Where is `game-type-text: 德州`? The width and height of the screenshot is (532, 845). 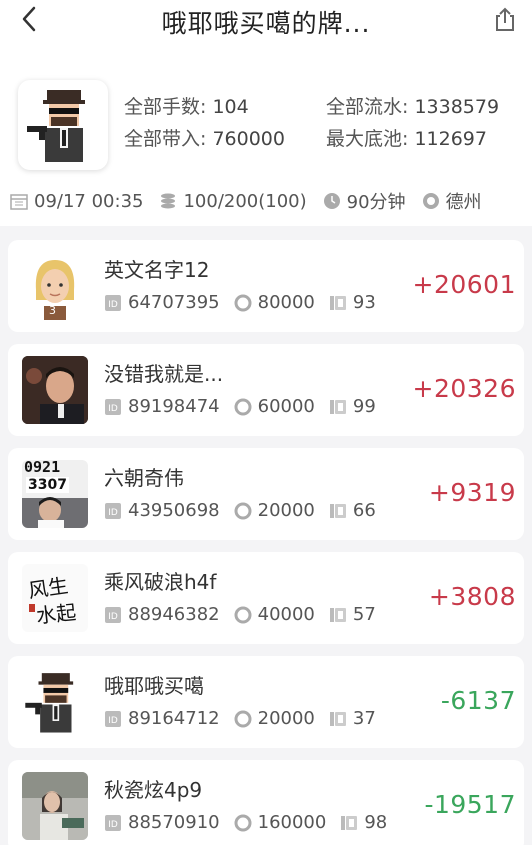 game-type-text: 德州 is located at coordinates (463, 202).